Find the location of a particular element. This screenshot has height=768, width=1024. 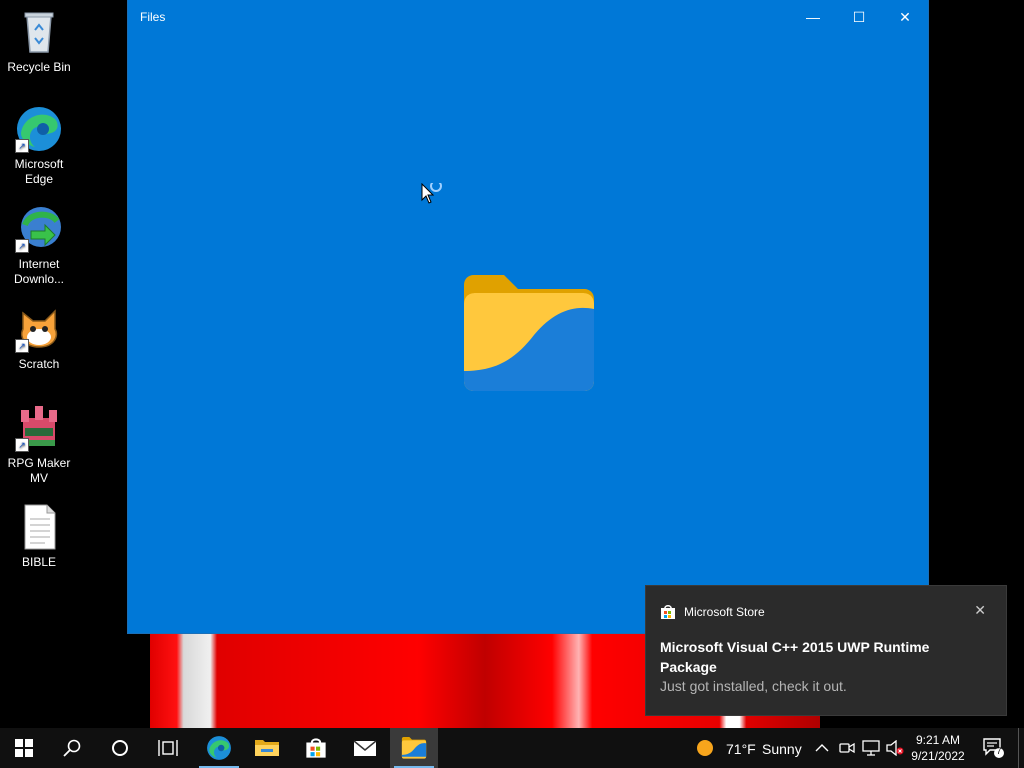

start-button is located at coordinates (24, 748).